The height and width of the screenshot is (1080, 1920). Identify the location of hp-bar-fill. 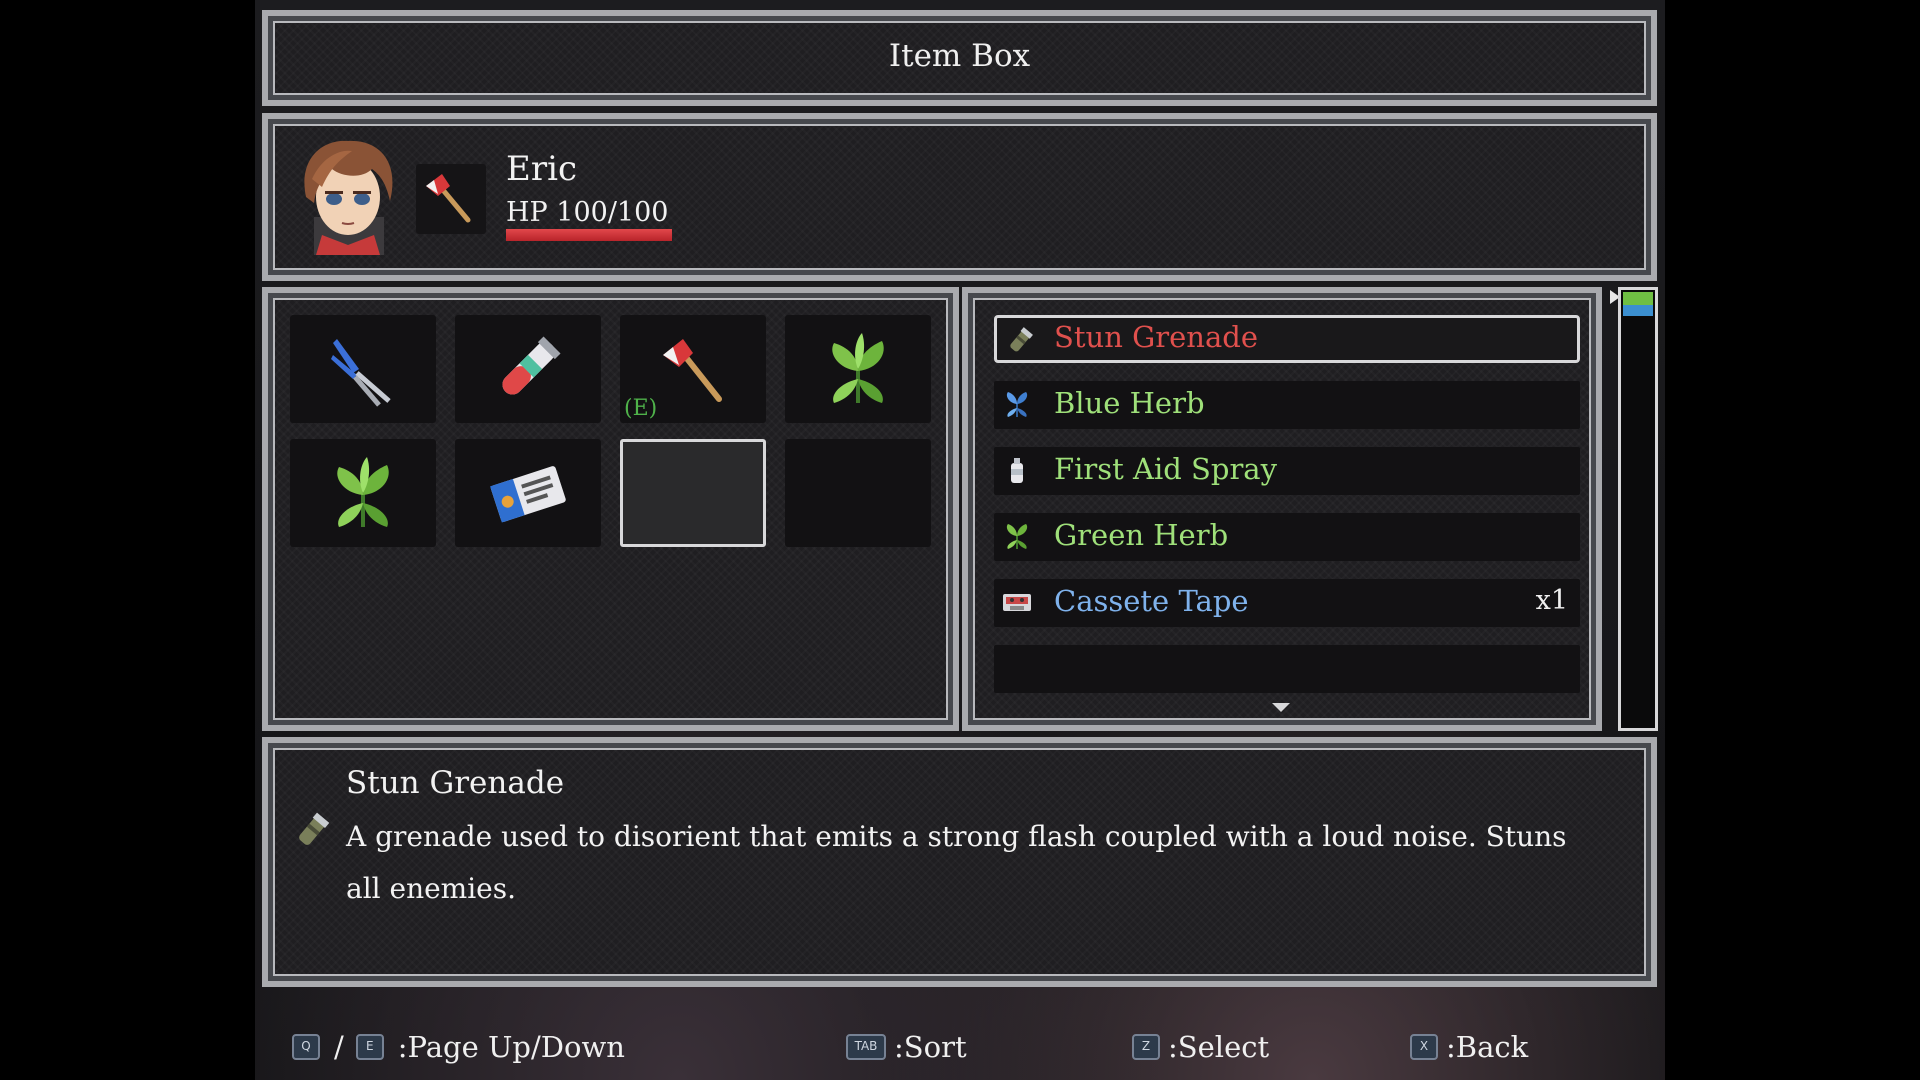
(589, 235).